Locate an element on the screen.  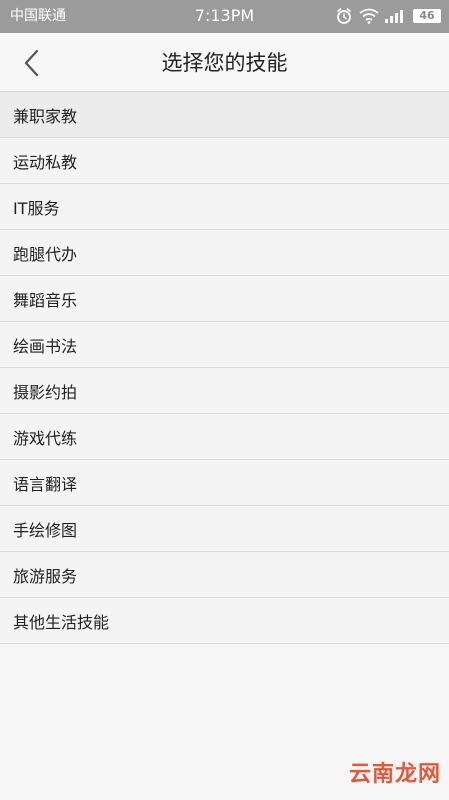
skill-item-travel-service: 旅游服务 is located at coordinates (224, 575).